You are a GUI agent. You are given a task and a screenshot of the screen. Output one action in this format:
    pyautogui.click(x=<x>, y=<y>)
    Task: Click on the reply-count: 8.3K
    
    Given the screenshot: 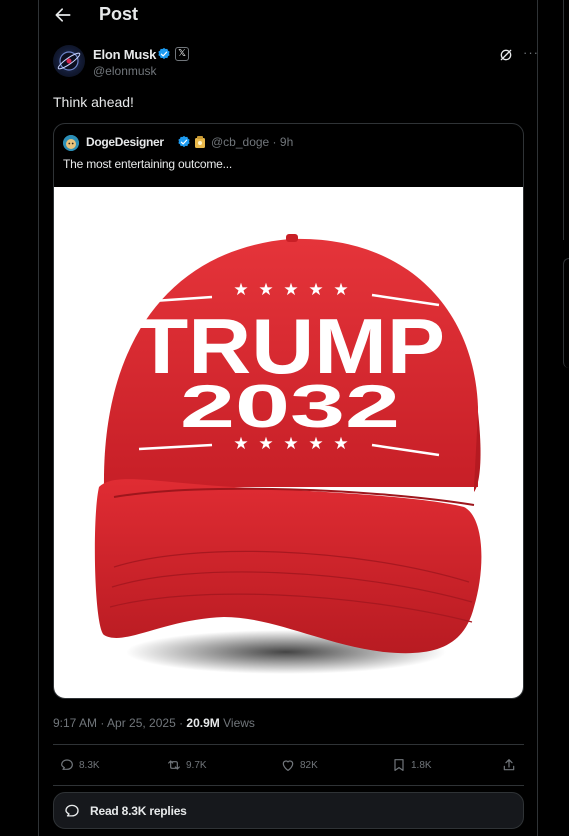 What is the action you would take?
    pyautogui.click(x=89, y=765)
    